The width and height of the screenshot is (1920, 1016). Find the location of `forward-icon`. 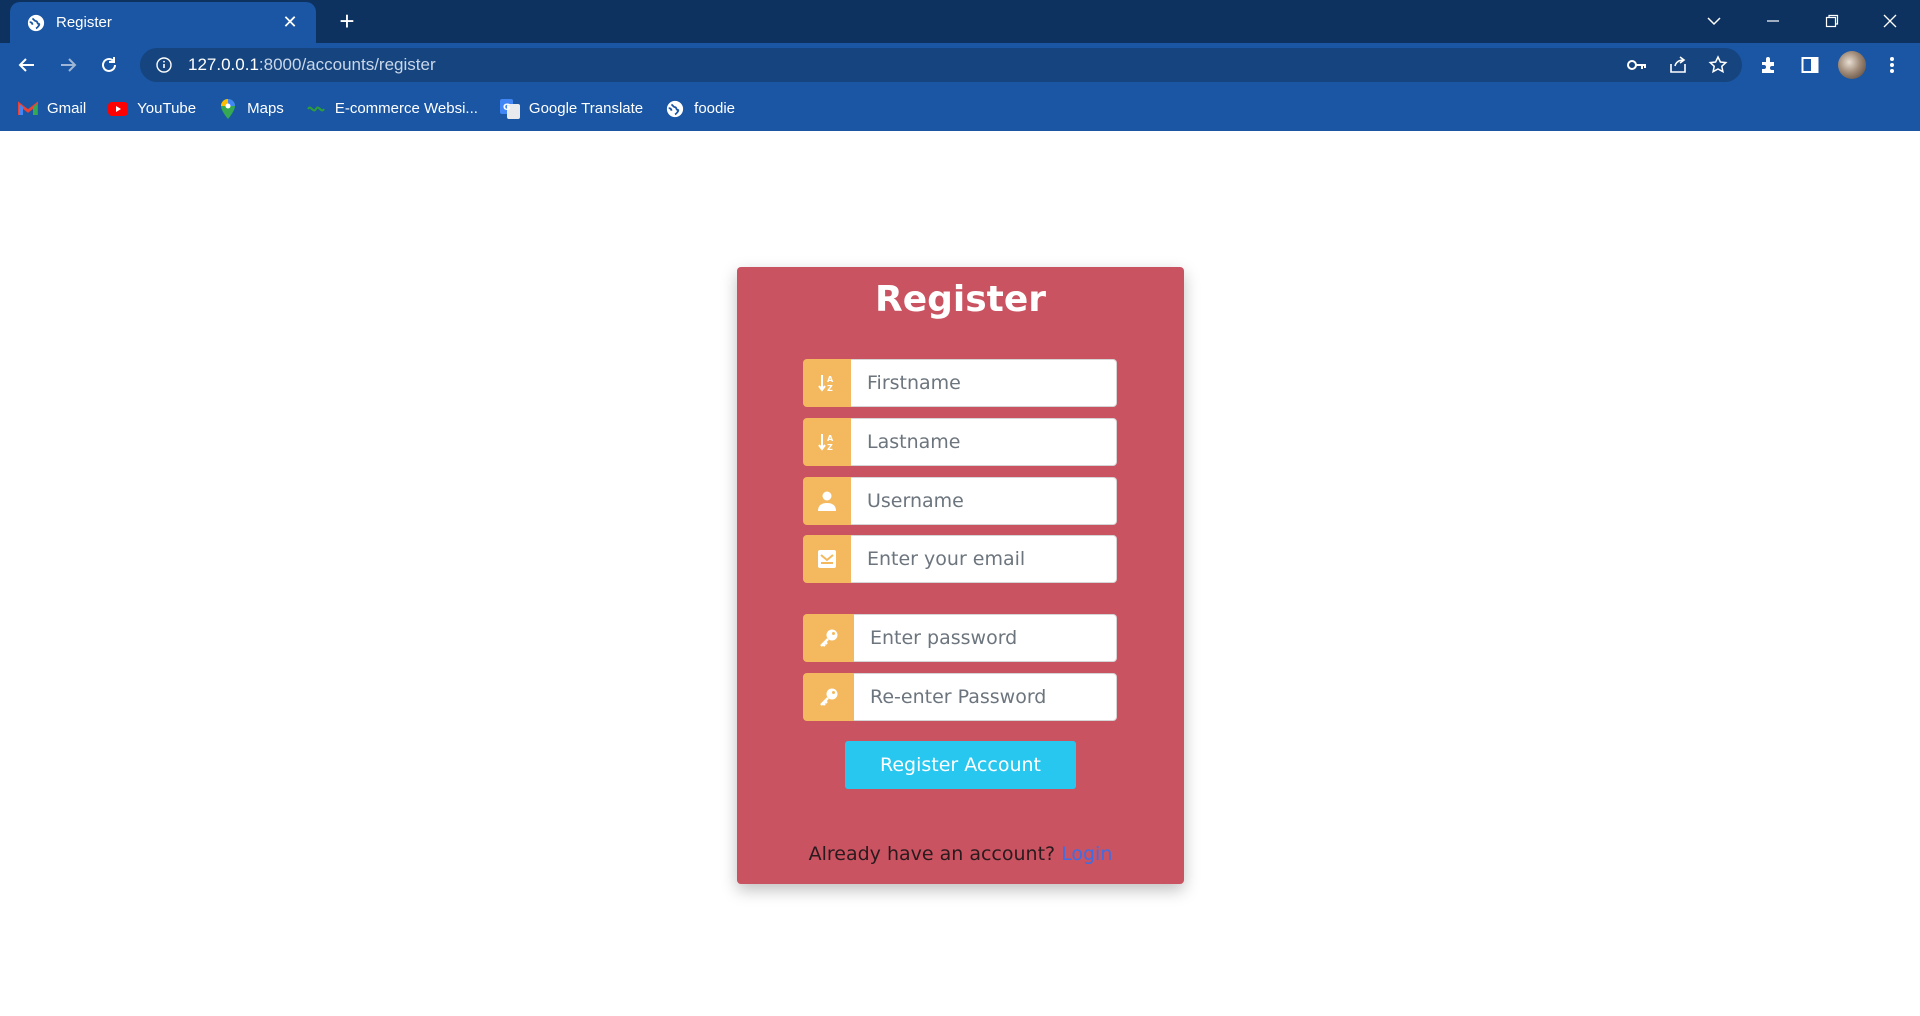

forward-icon is located at coordinates (68, 65).